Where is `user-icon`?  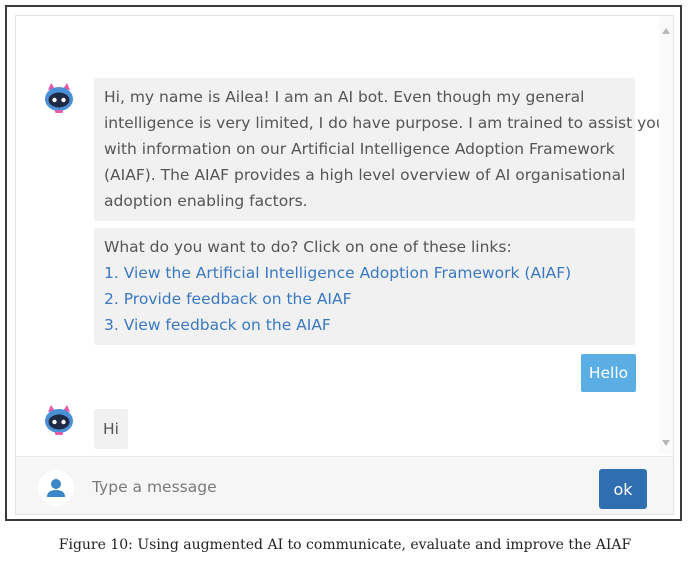
user-icon is located at coordinates (56, 488).